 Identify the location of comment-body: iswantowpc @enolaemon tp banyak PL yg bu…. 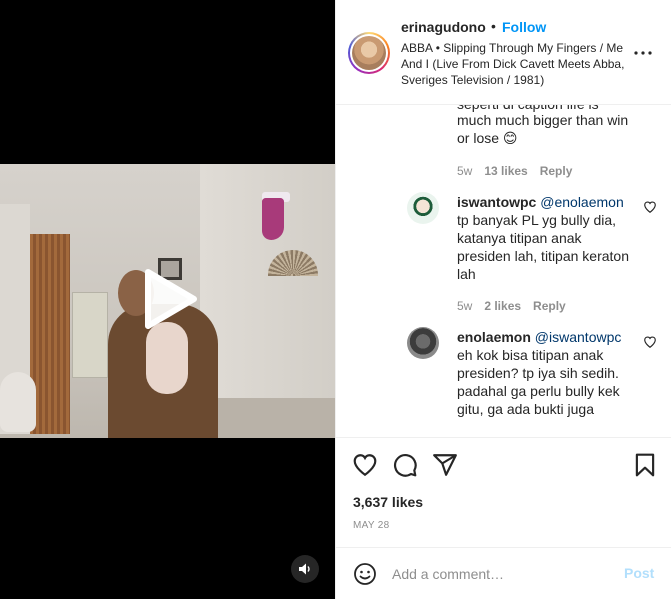
(547, 238).